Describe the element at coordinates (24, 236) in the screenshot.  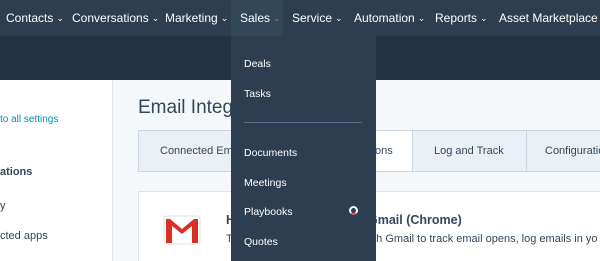
I see `sidebar-item-connected-apps: cted apps` at that location.